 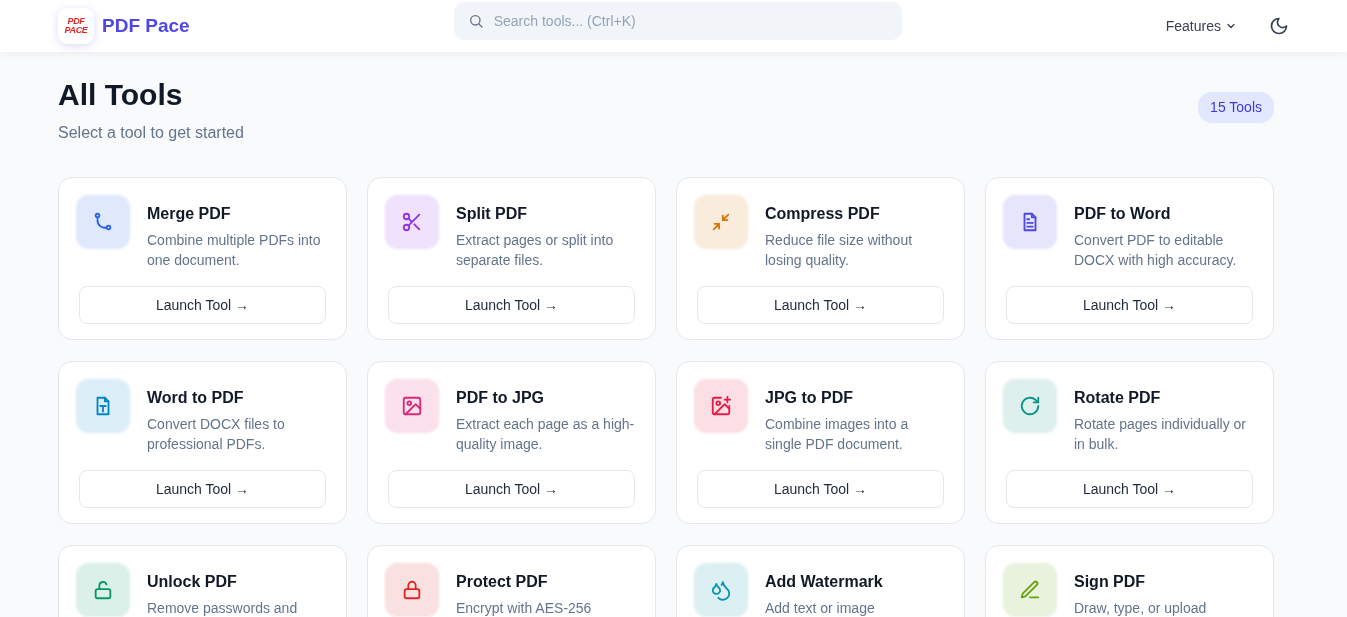 I want to click on tool-description: Combine images into a single PDF document., so click(x=837, y=434).